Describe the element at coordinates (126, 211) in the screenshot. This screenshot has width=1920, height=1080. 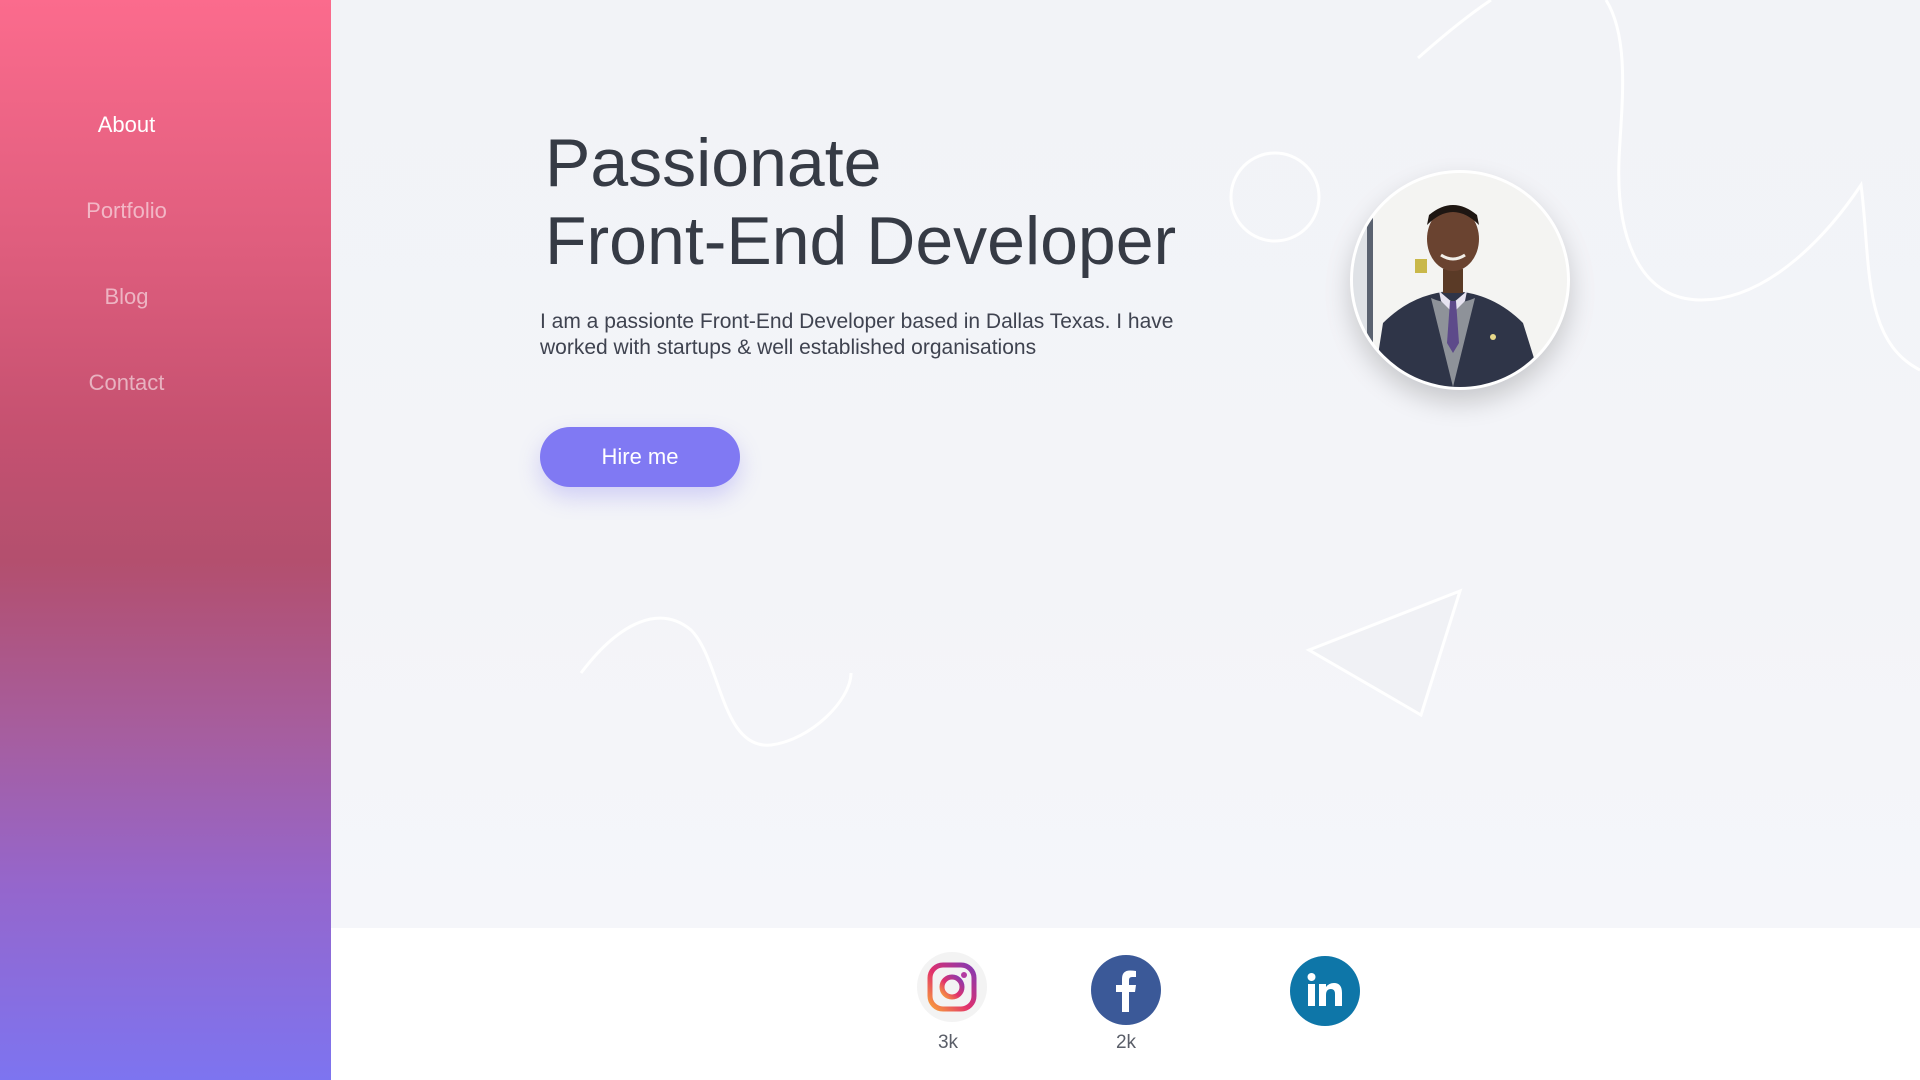
I see `sidebar-item-portfolio: Portfolio` at that location.